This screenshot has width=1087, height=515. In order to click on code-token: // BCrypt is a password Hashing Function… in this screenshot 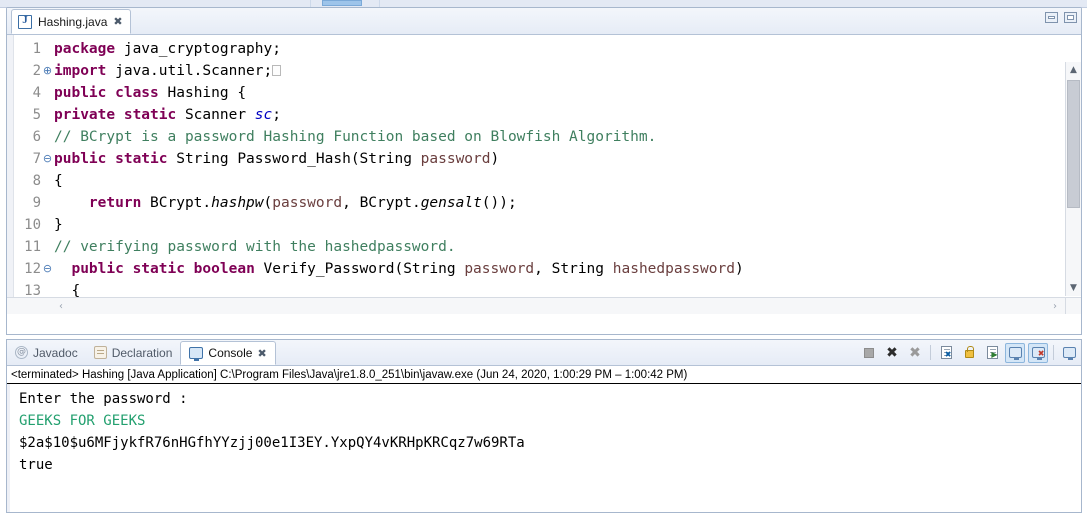, I will do `click(355, 137)`.